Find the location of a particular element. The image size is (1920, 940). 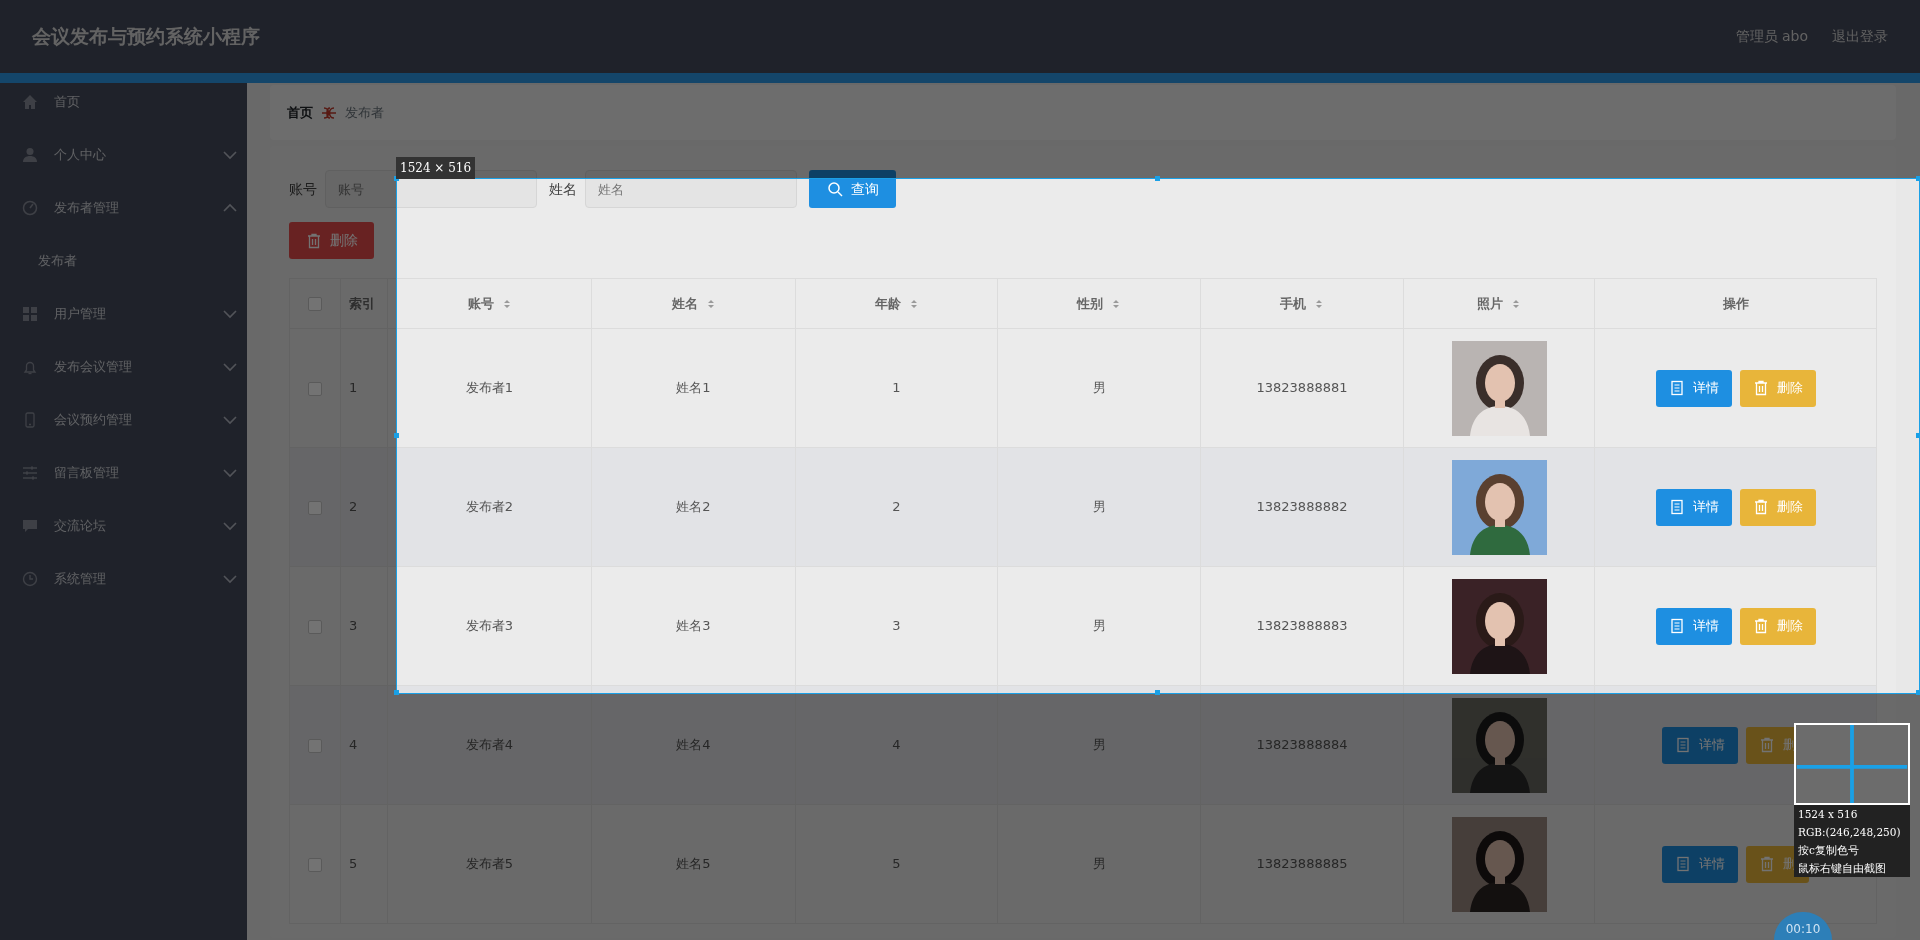

chat-icon is located at coordinates (30, 525).